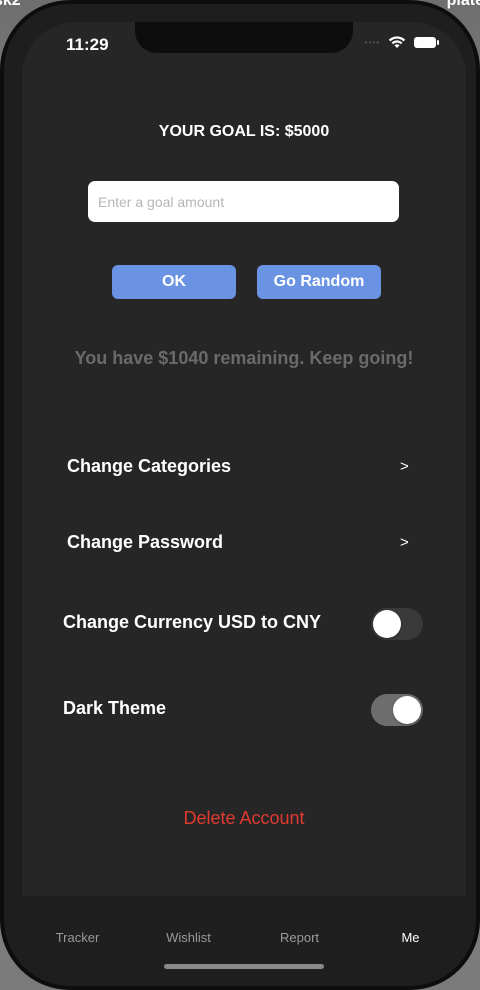 The height and width of the screenshot is (990, 480). I want to click on ok-button: OK, so click(174, 282).